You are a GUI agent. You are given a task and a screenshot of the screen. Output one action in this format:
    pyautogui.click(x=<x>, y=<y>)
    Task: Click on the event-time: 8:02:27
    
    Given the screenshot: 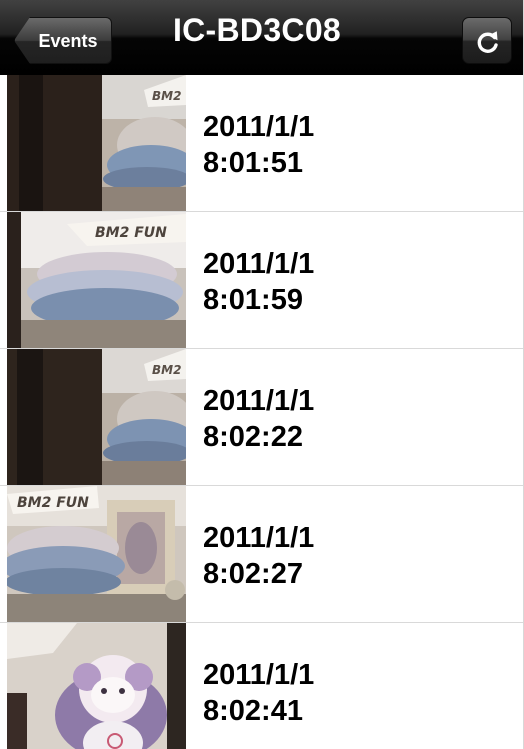 What is the action you would take?
    pyautogui.click(x=253, y=574)
    